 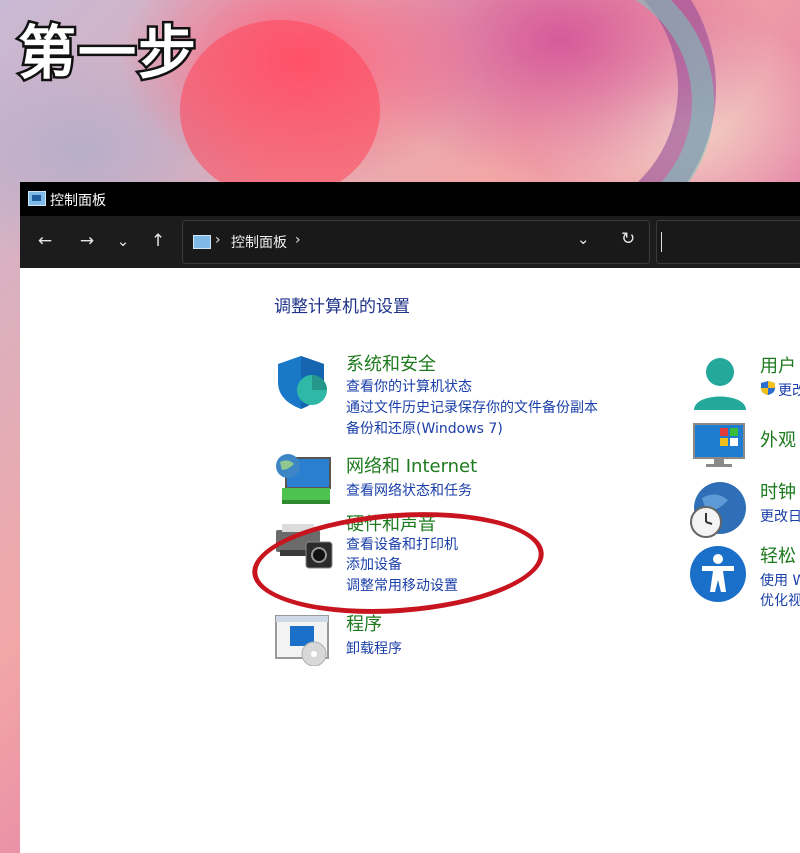 What do you see at coordinates (45, 241) in the screenshot?
I see `back-arrow-icon: ←` at bounding box center [45, 241].